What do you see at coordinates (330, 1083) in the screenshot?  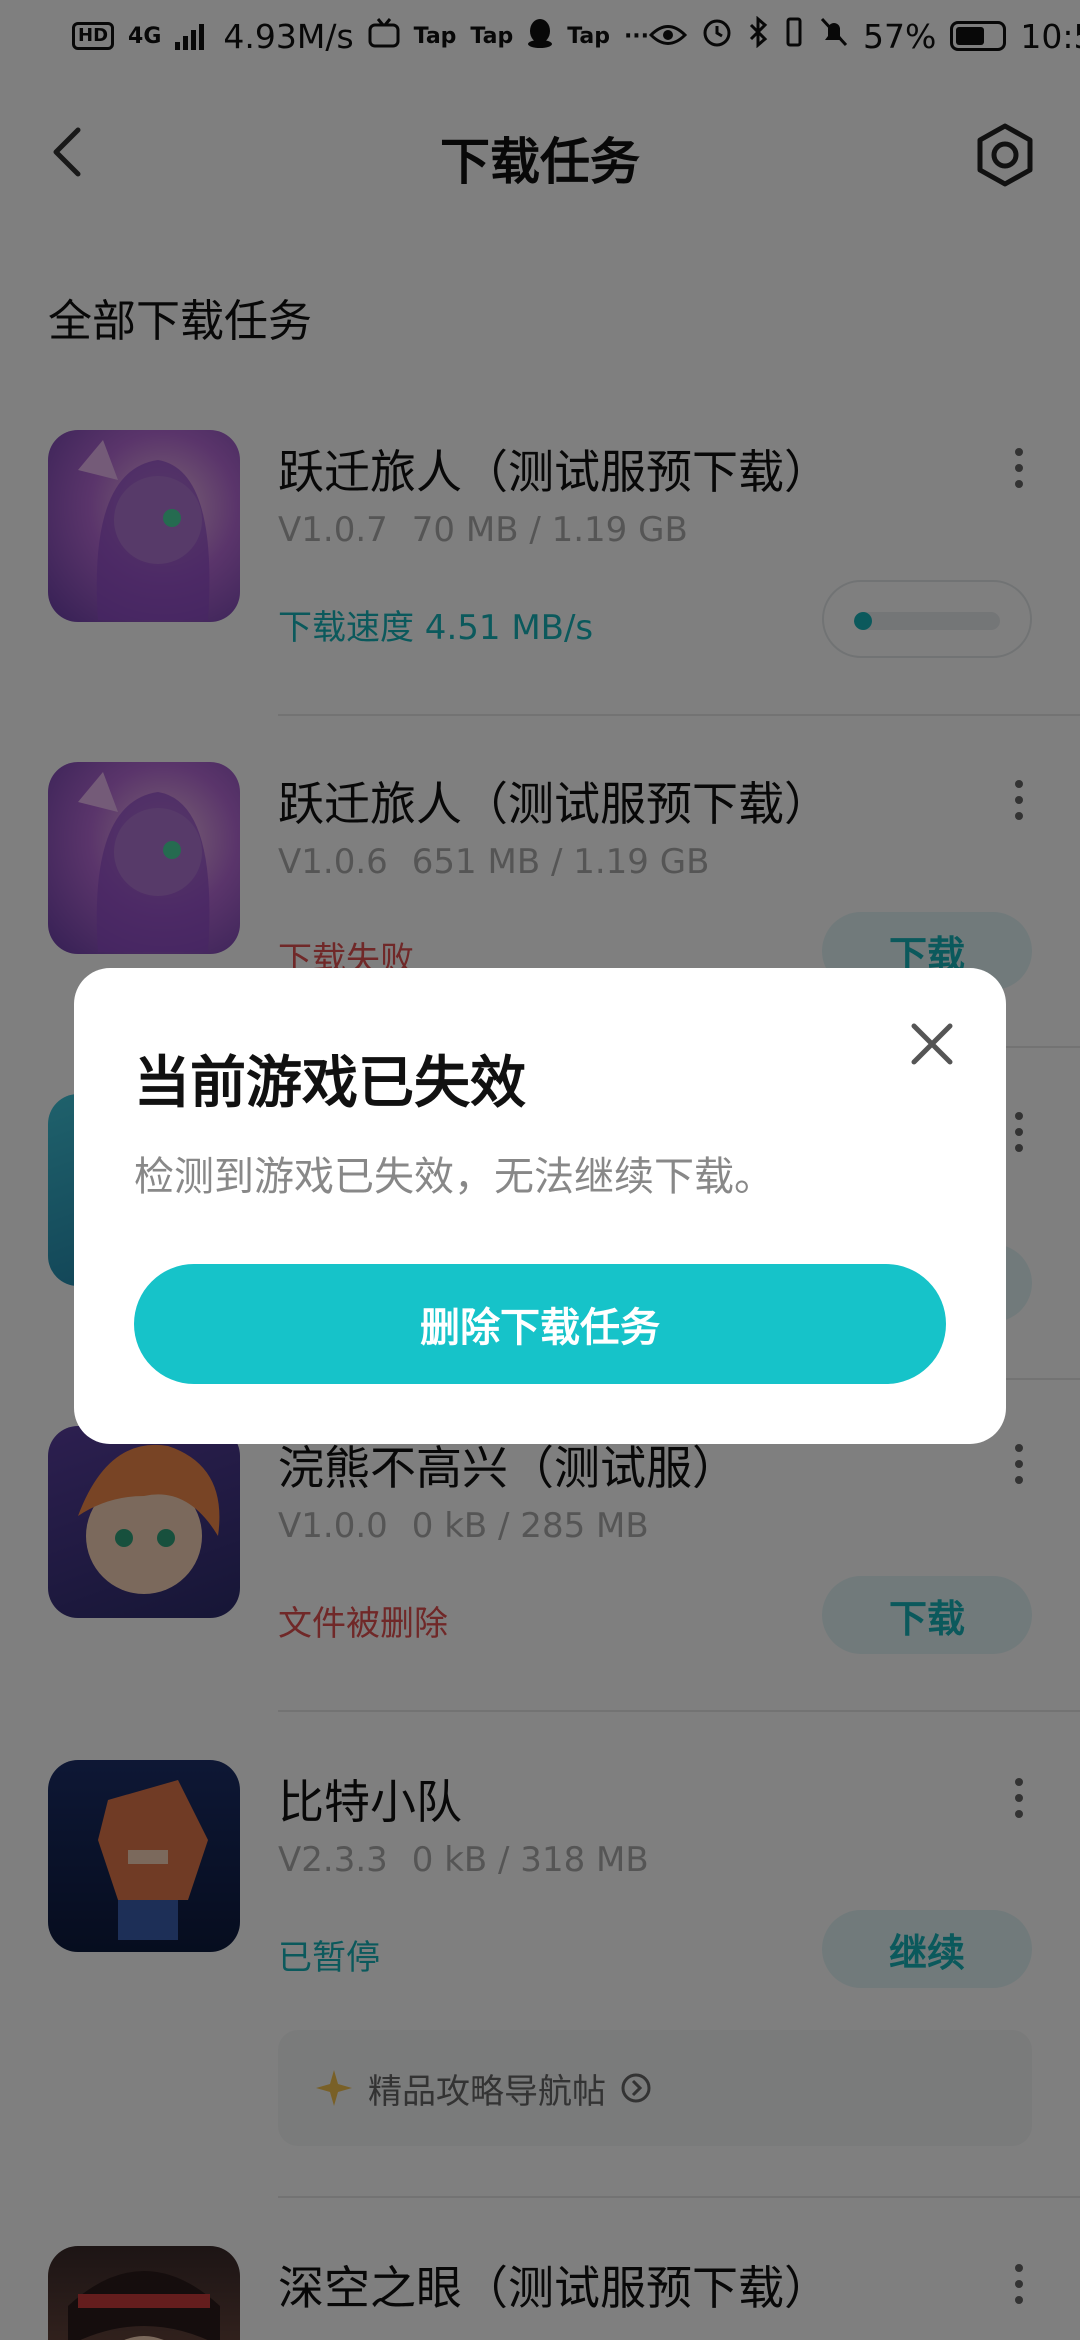 I see `dialog-title: 当前游戏已失效` at bounding box center [330, 1083].